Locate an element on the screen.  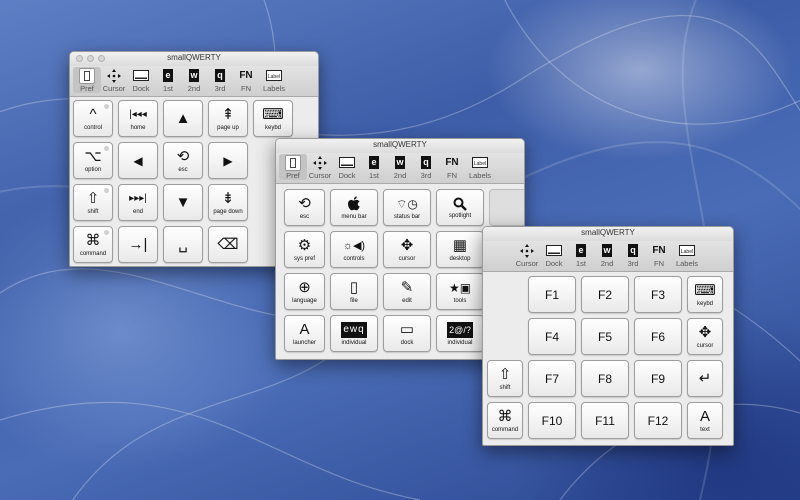
status-bar-key: ⌔◷ status bar is located at coordinates (407, 207).